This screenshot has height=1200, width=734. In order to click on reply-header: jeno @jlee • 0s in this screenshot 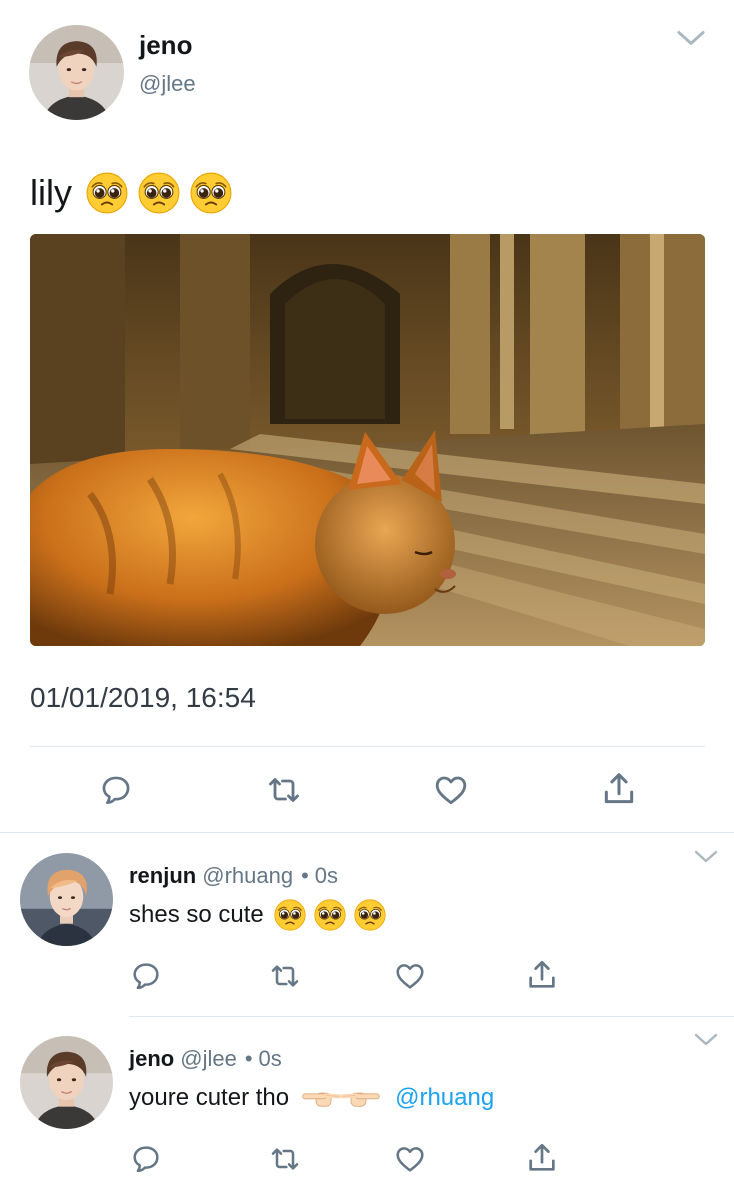, I will do `click(205, 1059)`.